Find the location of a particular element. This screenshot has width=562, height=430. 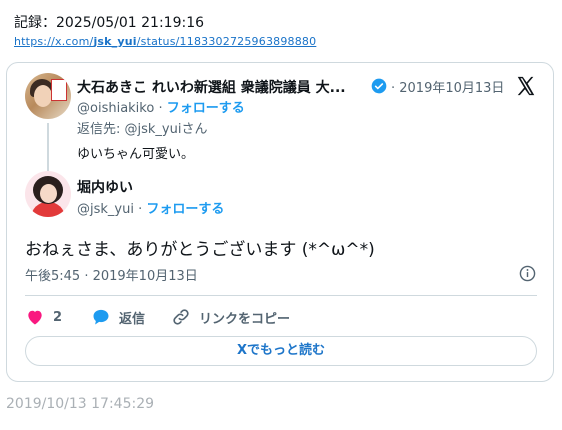

main-author-avatar is located at coordinates (48, 194).